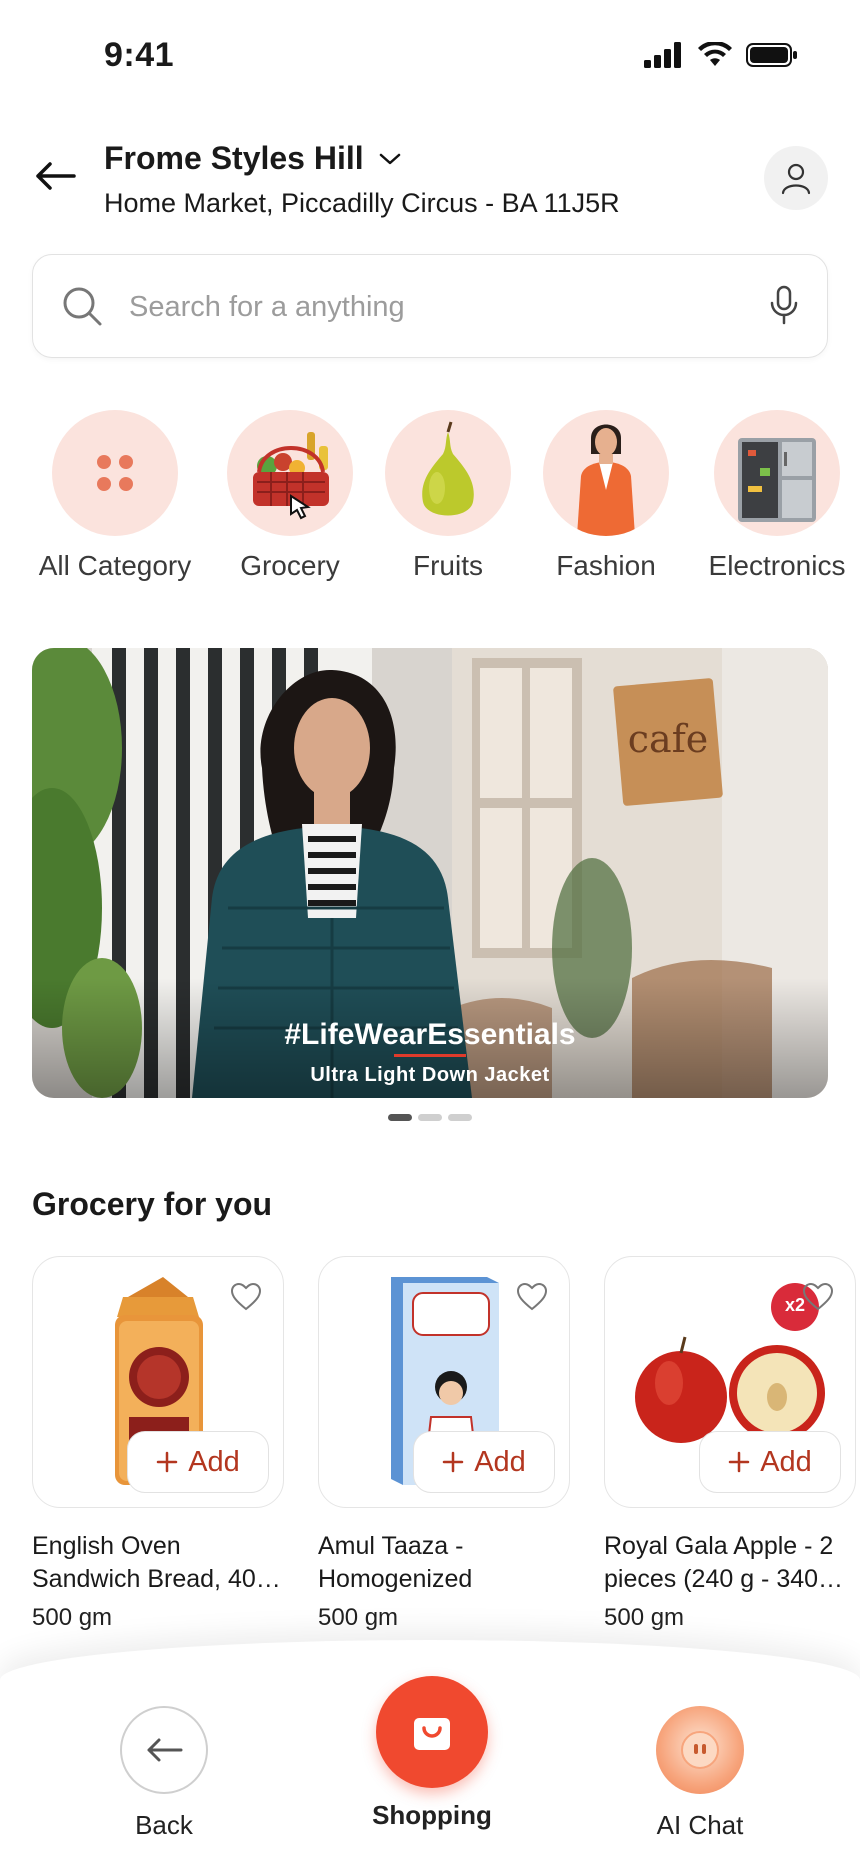  Describe the element at coordinates (715, 54) in the screenshot. I see `wifi-icon` at that location.